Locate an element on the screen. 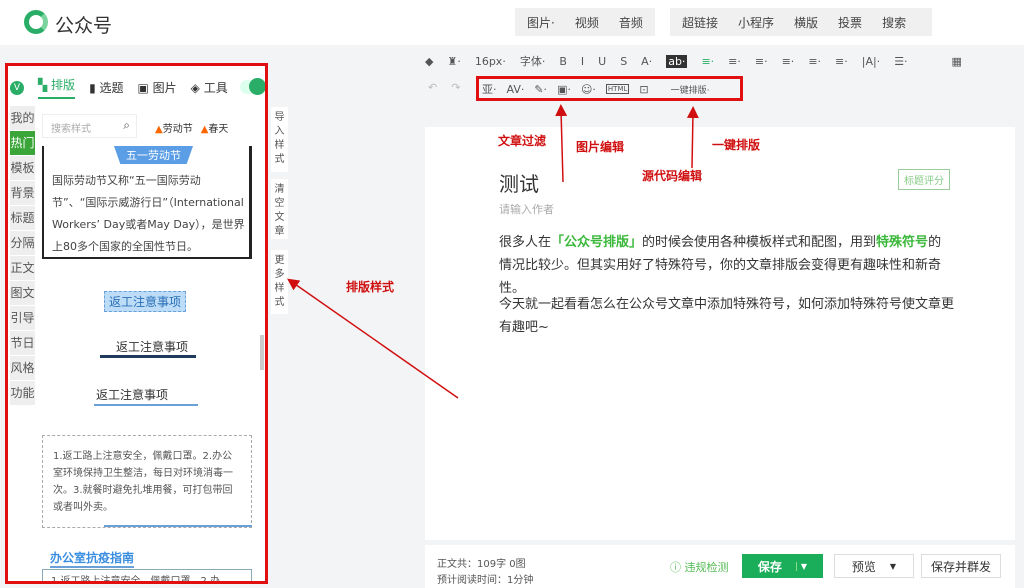 The height and width of the screenshot is (588, 1024). save-button: 保存 ▼ is located at coordinates (782, 566).